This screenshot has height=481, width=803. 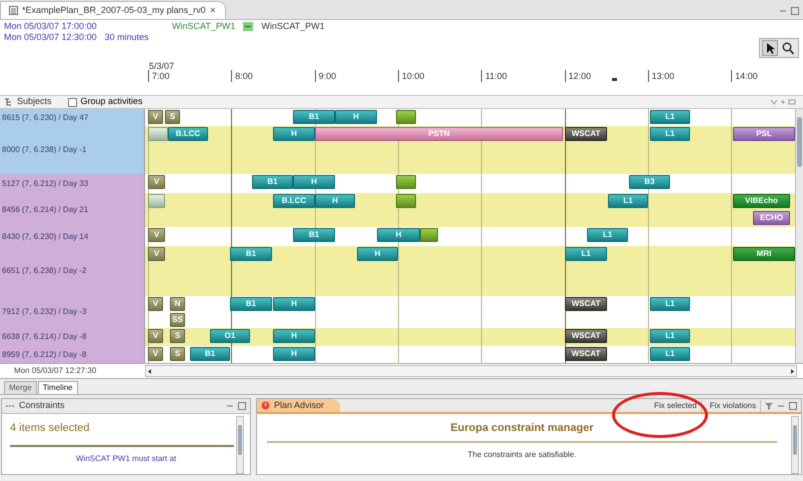 I want to click on horizontal-scrollbar, so click(x=471, y=371).